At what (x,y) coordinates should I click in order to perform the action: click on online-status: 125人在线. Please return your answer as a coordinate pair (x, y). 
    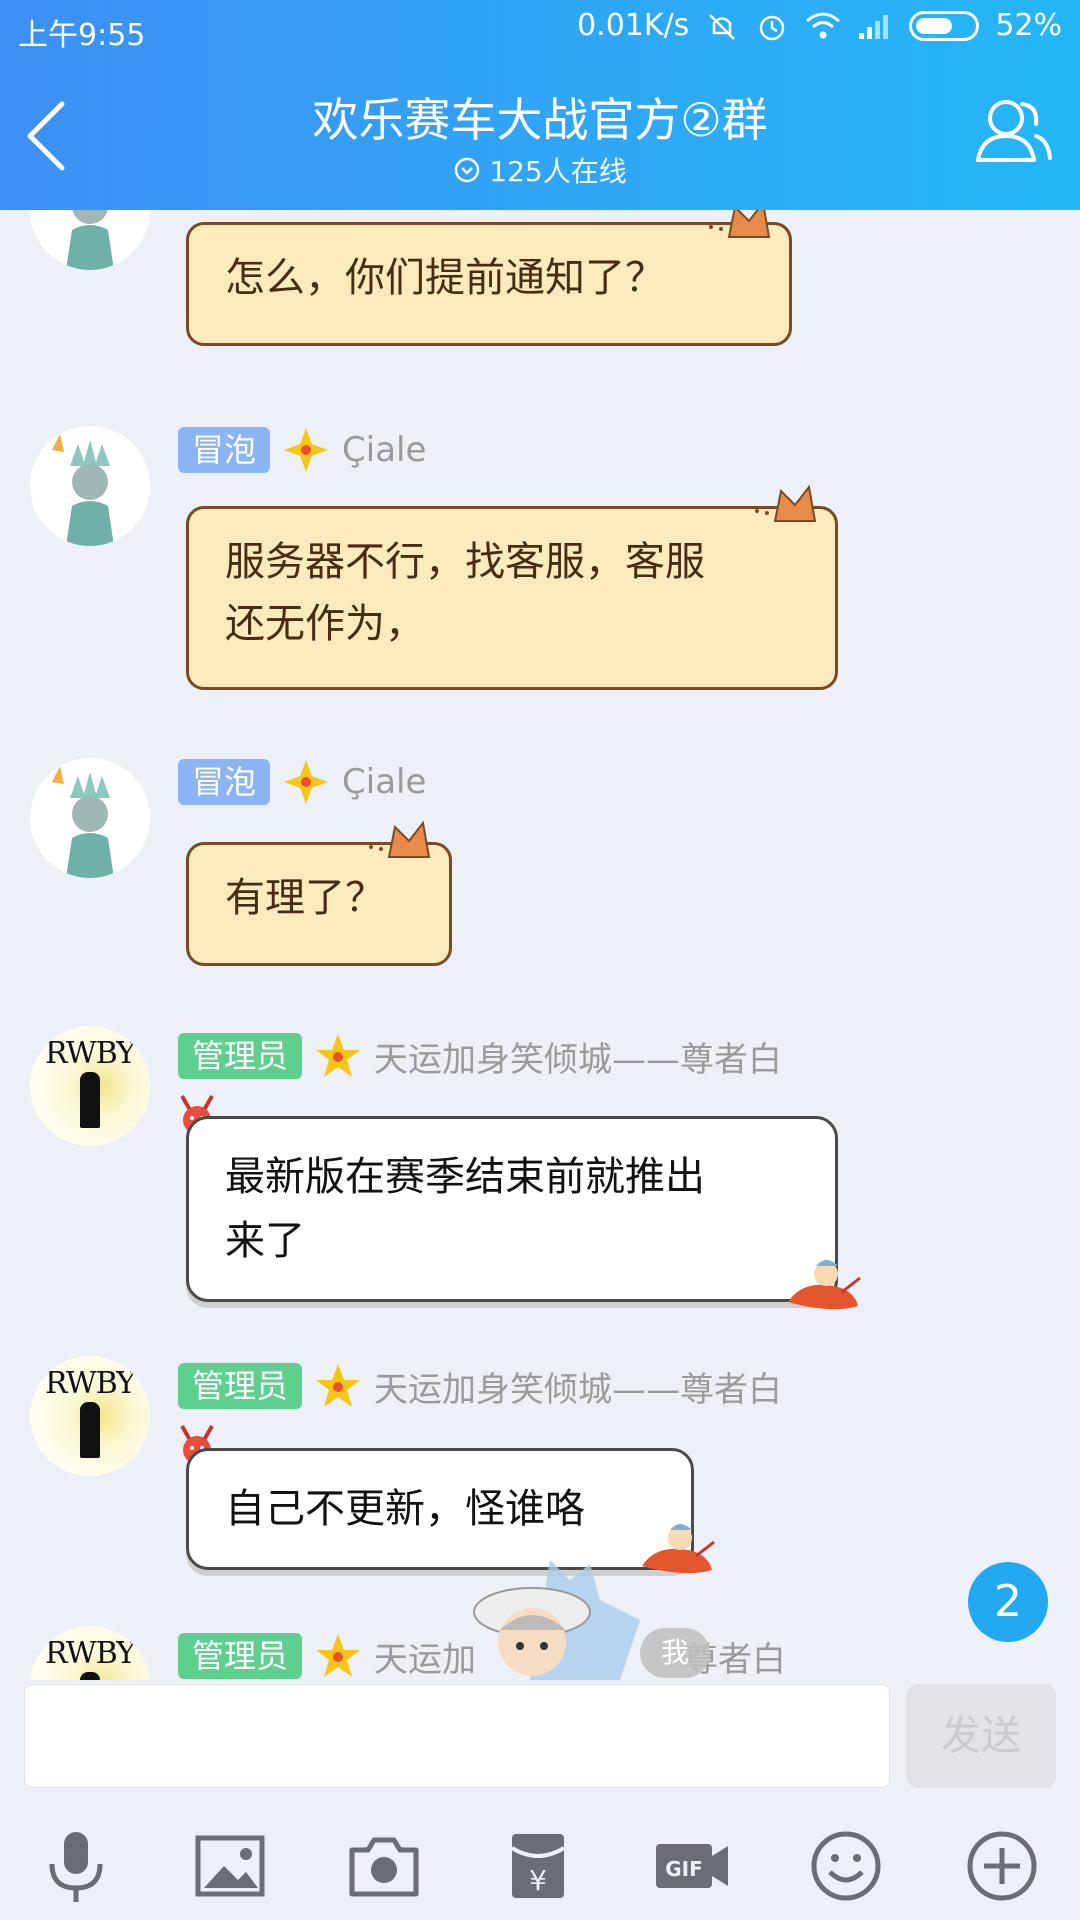
    Looking at the image, I should click on (540, 170).